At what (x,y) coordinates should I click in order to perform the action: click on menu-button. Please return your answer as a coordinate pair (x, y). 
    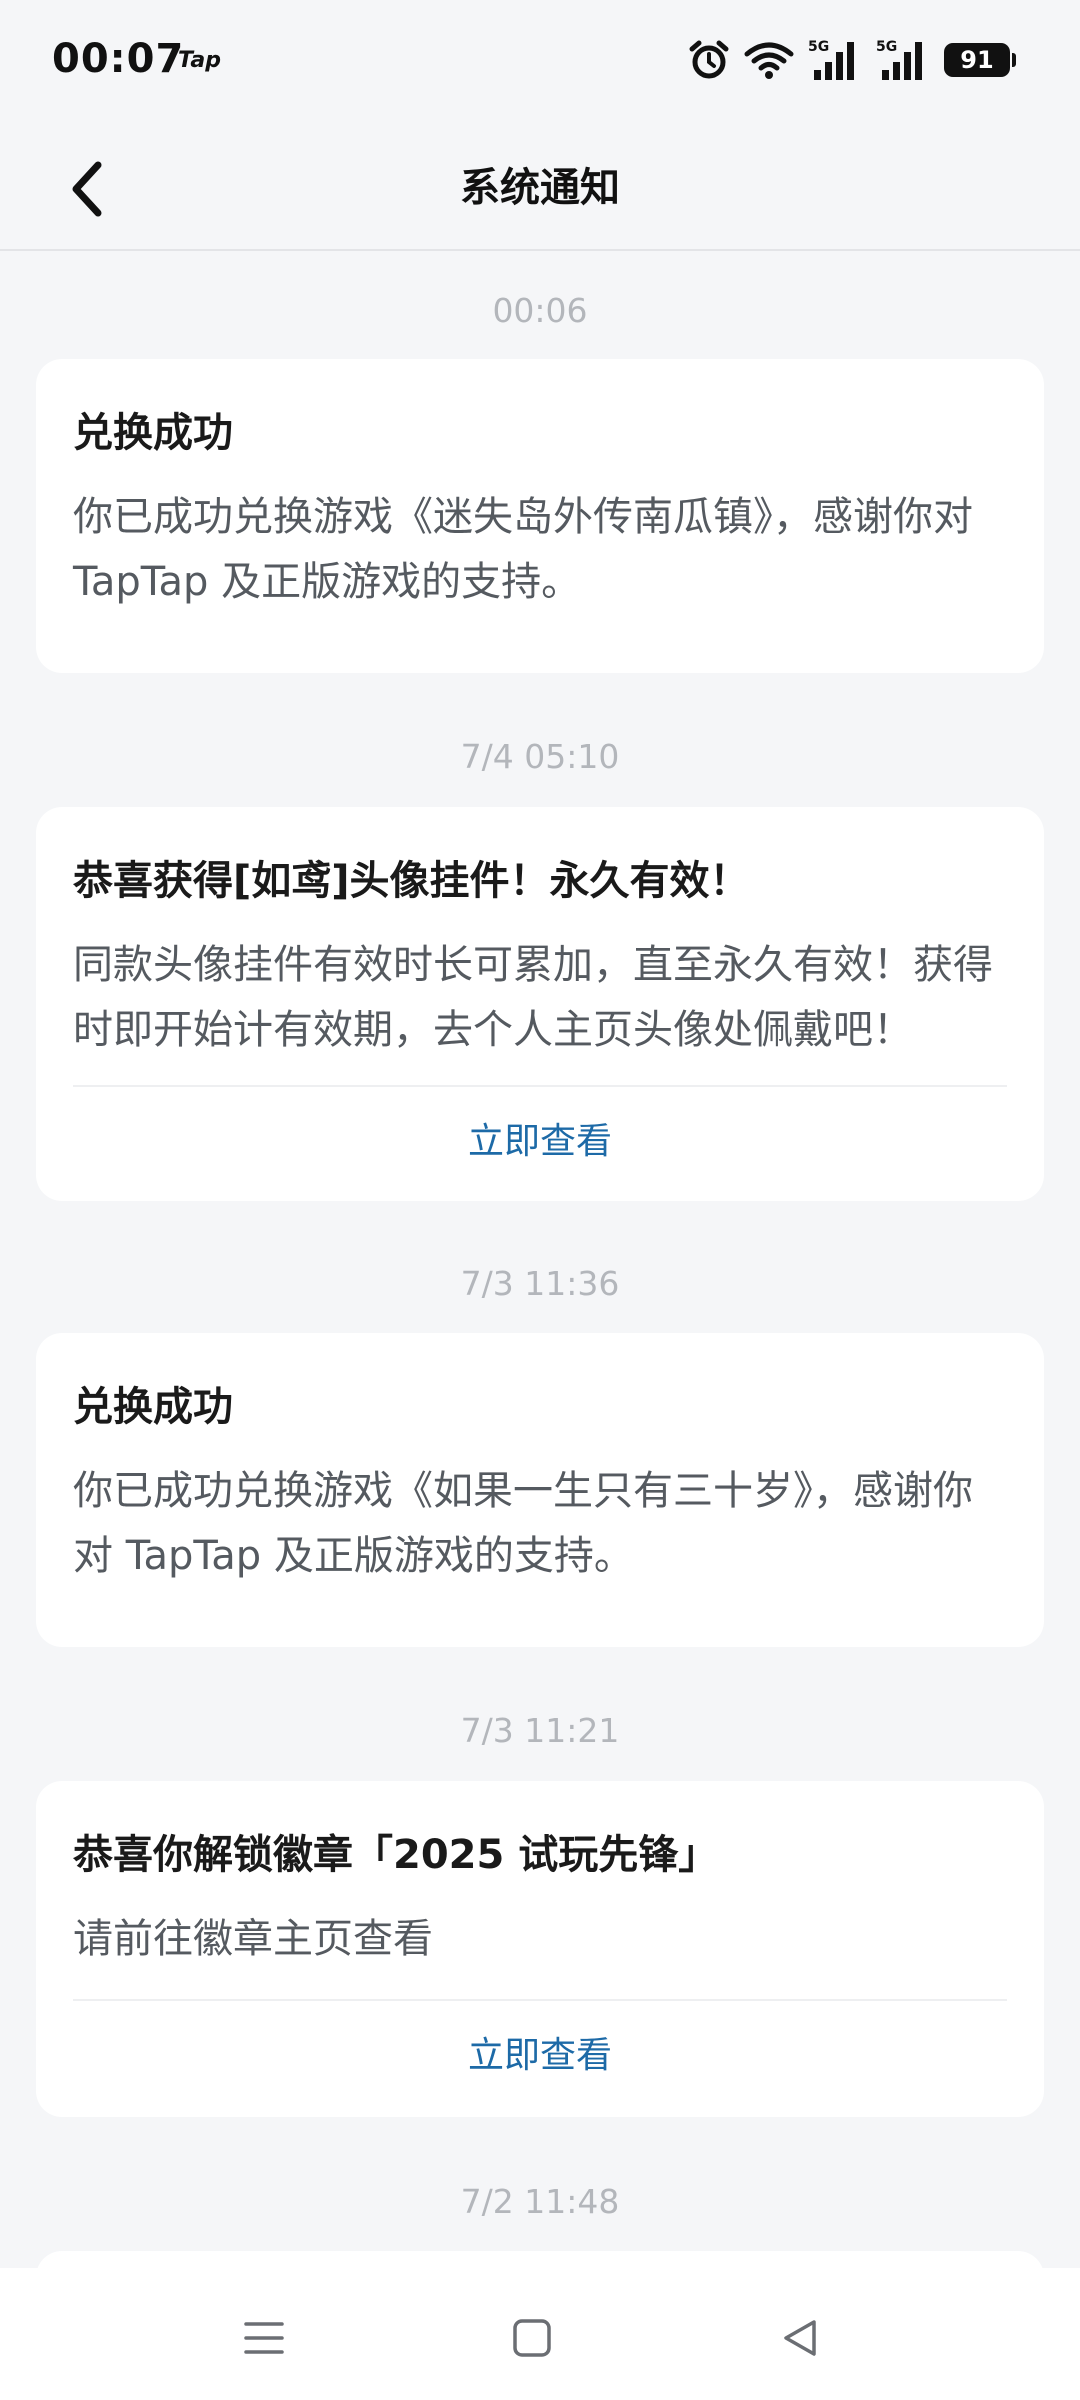
    Looking at the image, I should click on (264, 2338).